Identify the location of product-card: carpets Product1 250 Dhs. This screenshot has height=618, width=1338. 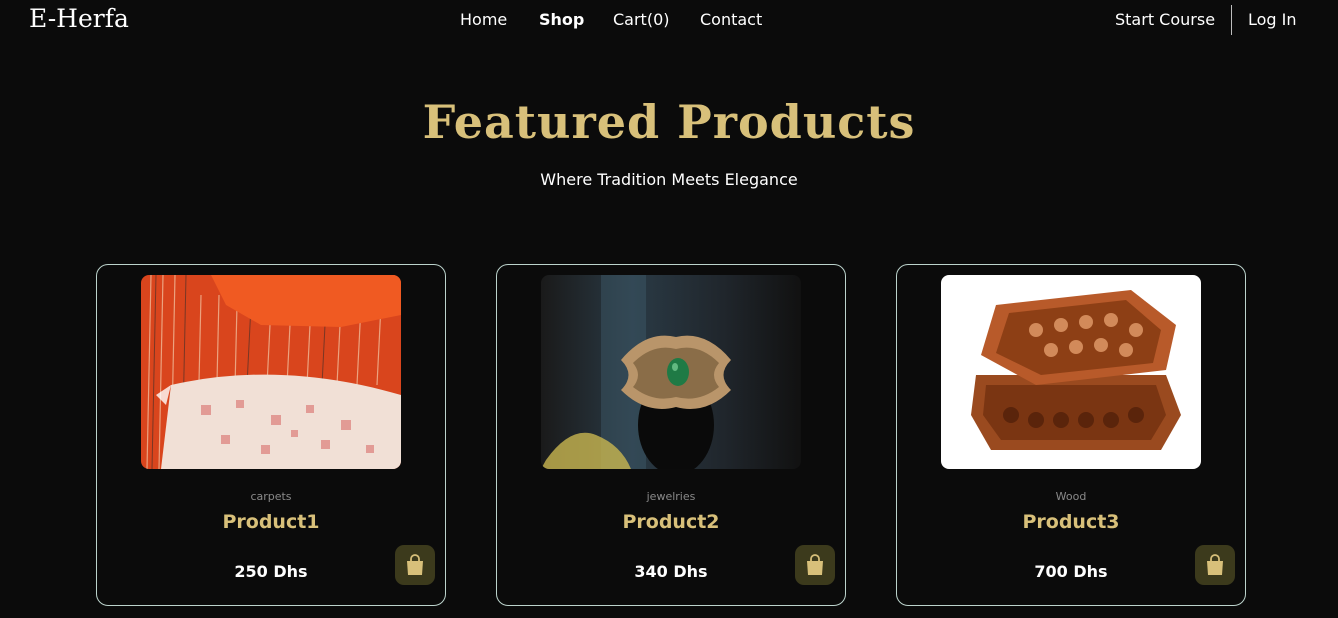
(271, 435).